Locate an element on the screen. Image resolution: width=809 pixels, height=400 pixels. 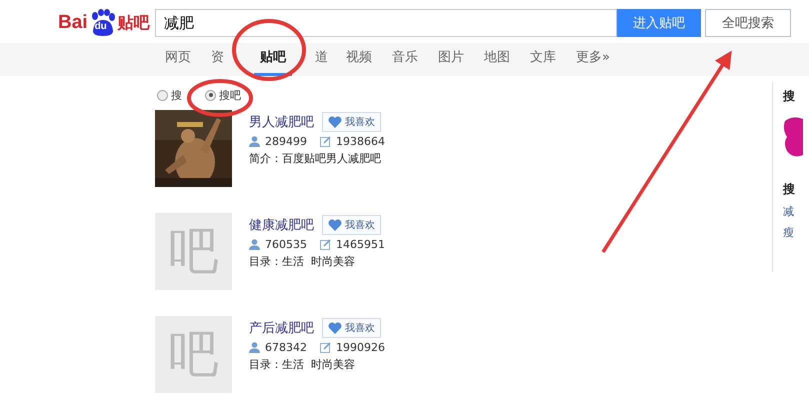
radio-label: 搜吧 is located at coordinates (230, 95).